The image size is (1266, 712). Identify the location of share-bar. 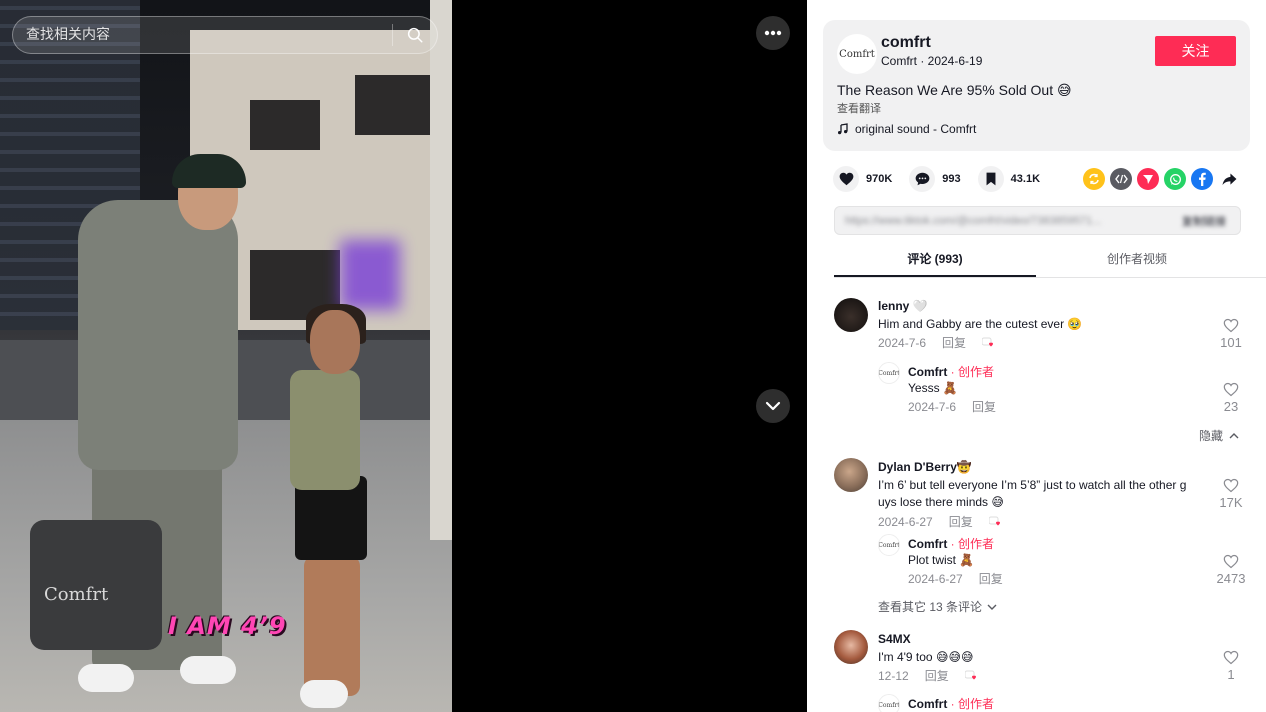
(1161, 179).